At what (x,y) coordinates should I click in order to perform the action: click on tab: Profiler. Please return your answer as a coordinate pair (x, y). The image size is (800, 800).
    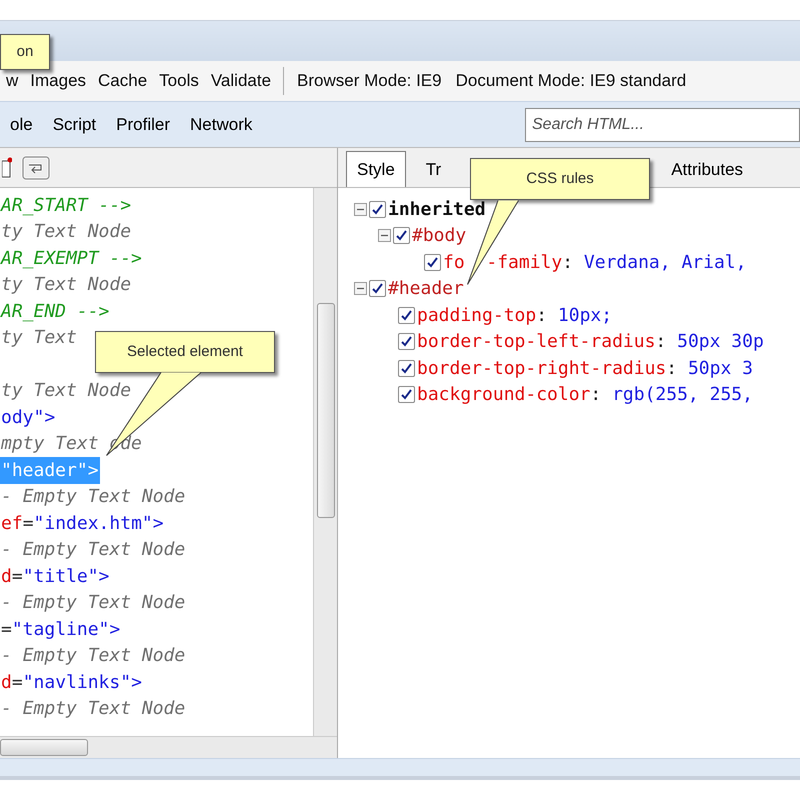
    Looking at the image, I should click on (143, 125).